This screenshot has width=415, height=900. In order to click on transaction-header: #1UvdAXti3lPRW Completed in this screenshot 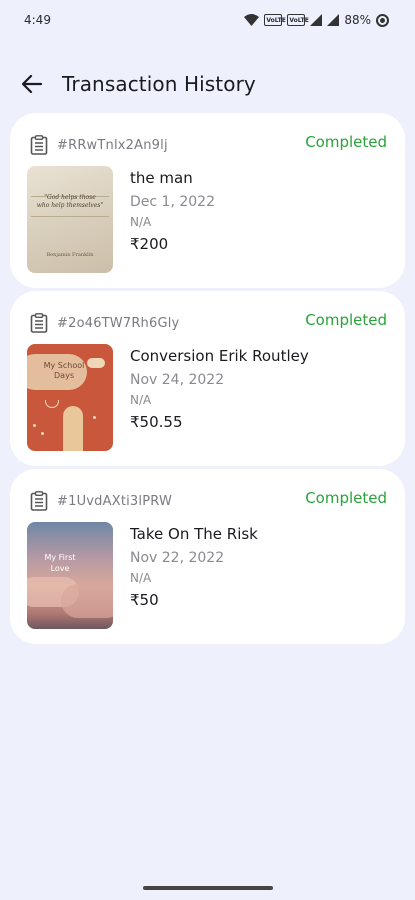, I will do `click(208, 500)`.